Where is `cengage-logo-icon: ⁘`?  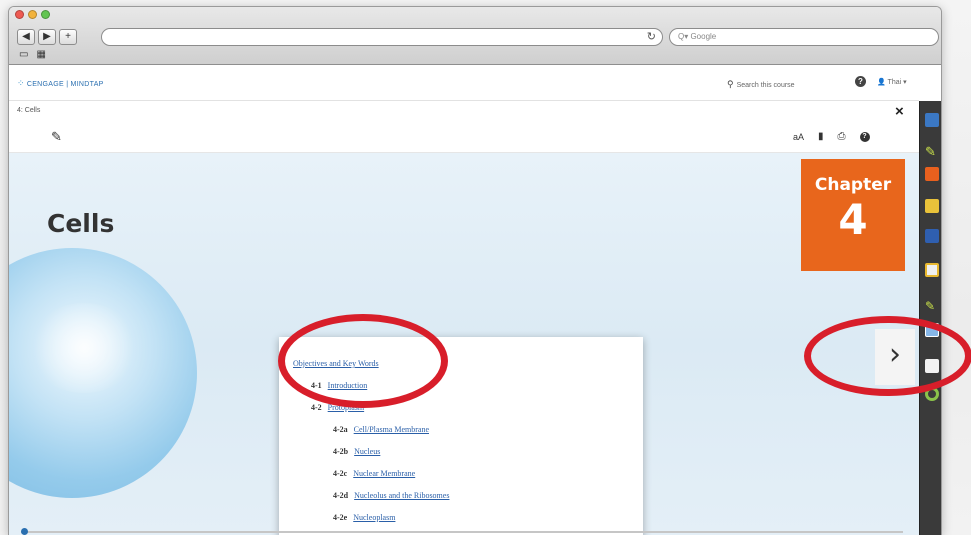 cengage-logo-icon: ⁘ is located at coordinates (21, 83).